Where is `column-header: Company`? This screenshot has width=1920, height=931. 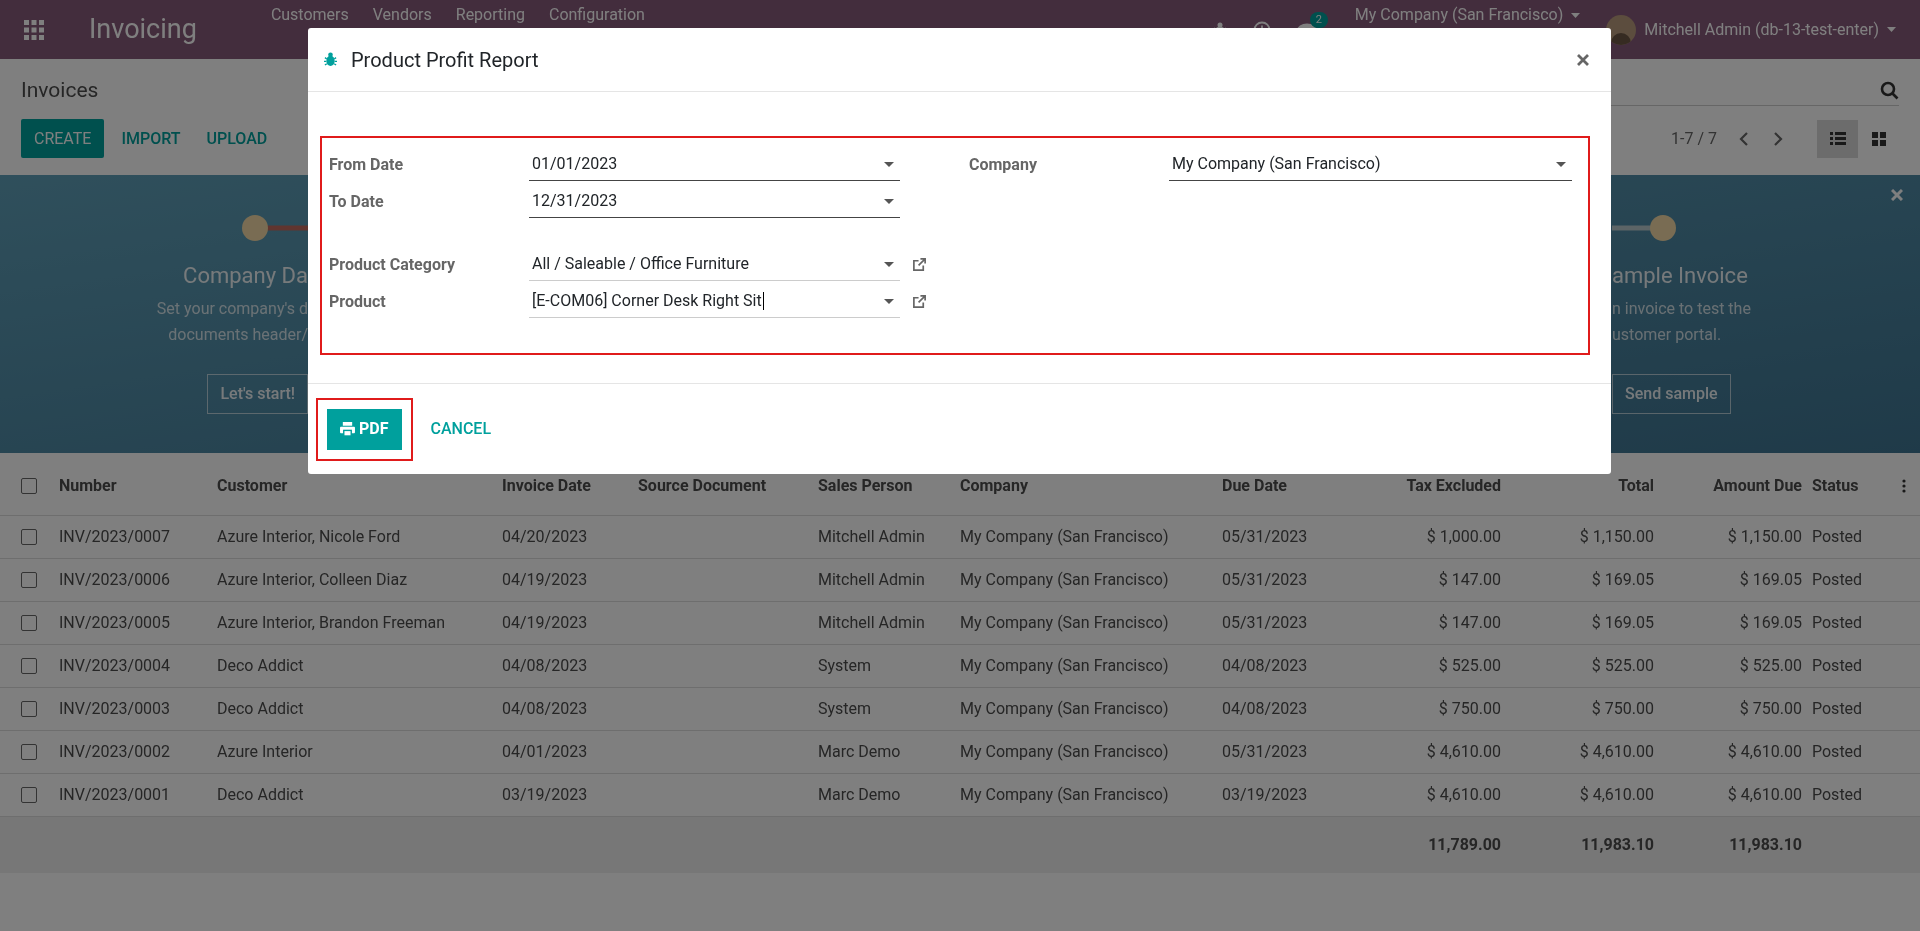 column-header: Company is located at coordinates (1091, 485).